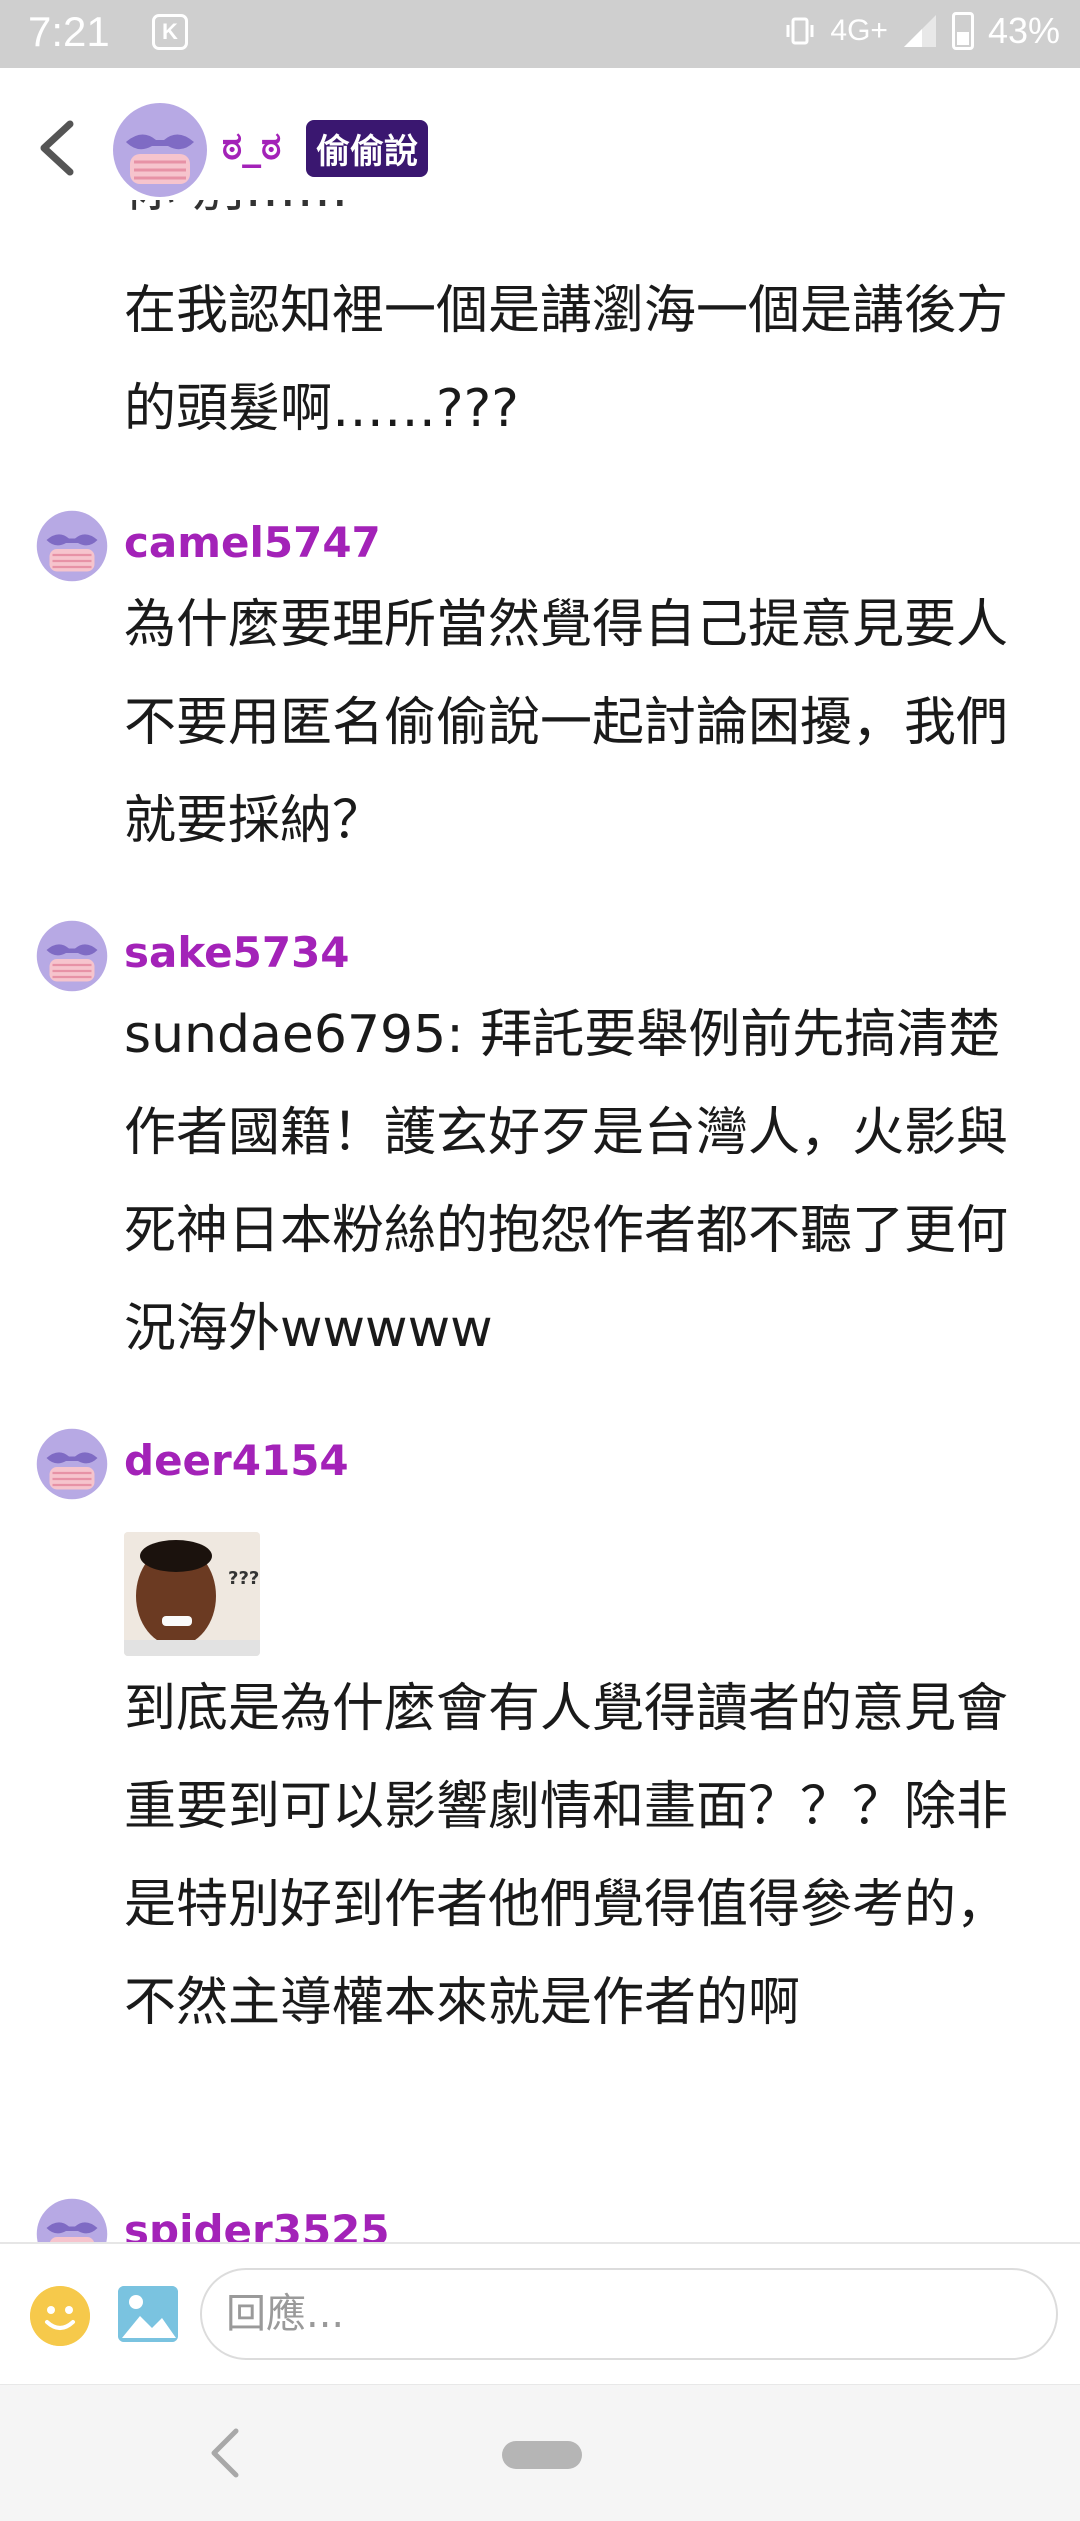 The image size is (1080, 2521). I want to click on comment-username: spider3525, so click(257, 2224).